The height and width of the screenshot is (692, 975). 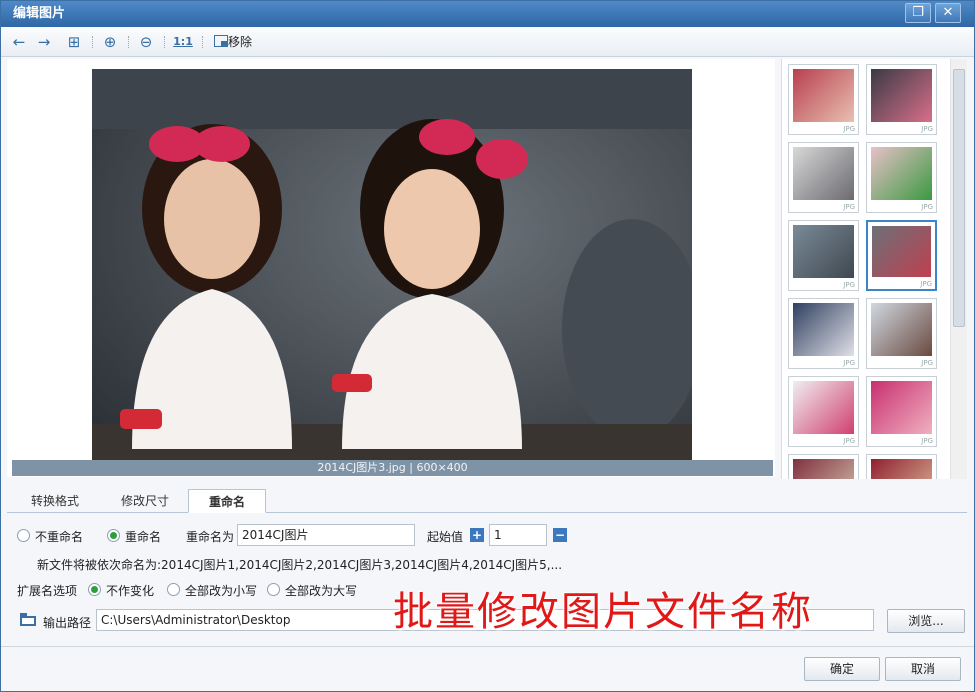 I want to click on remove-label: 移除, so click(x=239, y=42).